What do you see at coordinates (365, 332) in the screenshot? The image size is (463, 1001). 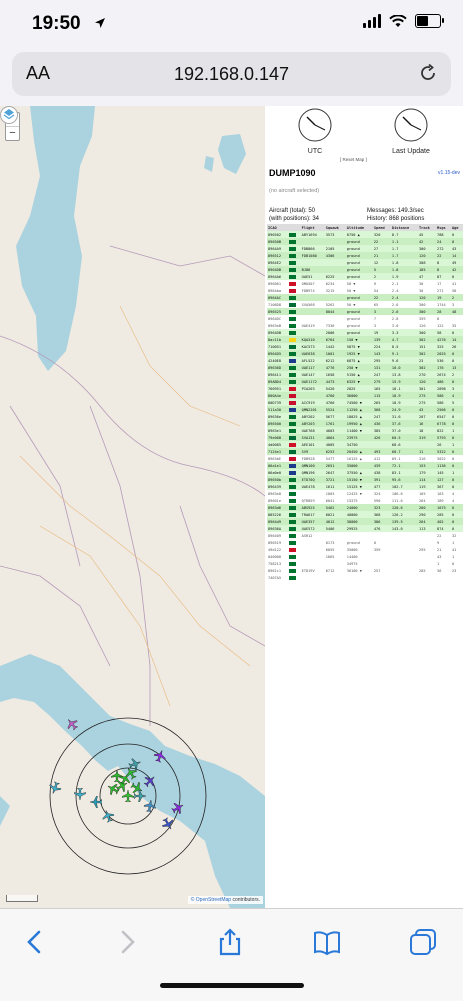 I see `table-row: 8964DB 2006 ground 19 3.3 300 58 0` at bounding box center [365, 332].